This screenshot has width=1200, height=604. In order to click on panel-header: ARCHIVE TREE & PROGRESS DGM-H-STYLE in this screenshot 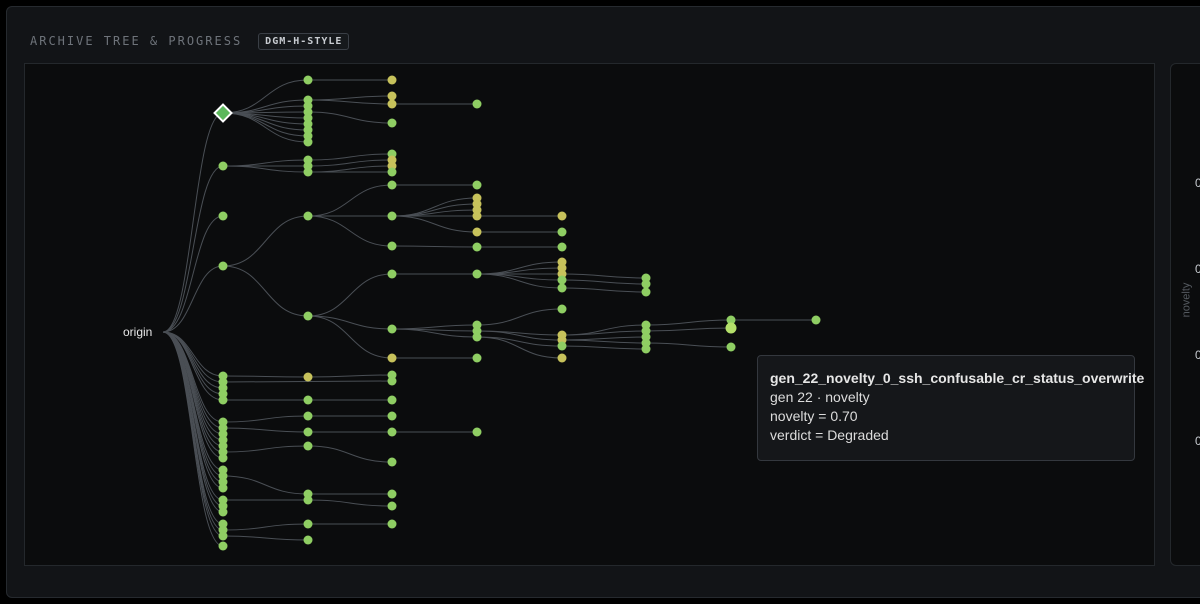, I will do `click(190, 41)`.